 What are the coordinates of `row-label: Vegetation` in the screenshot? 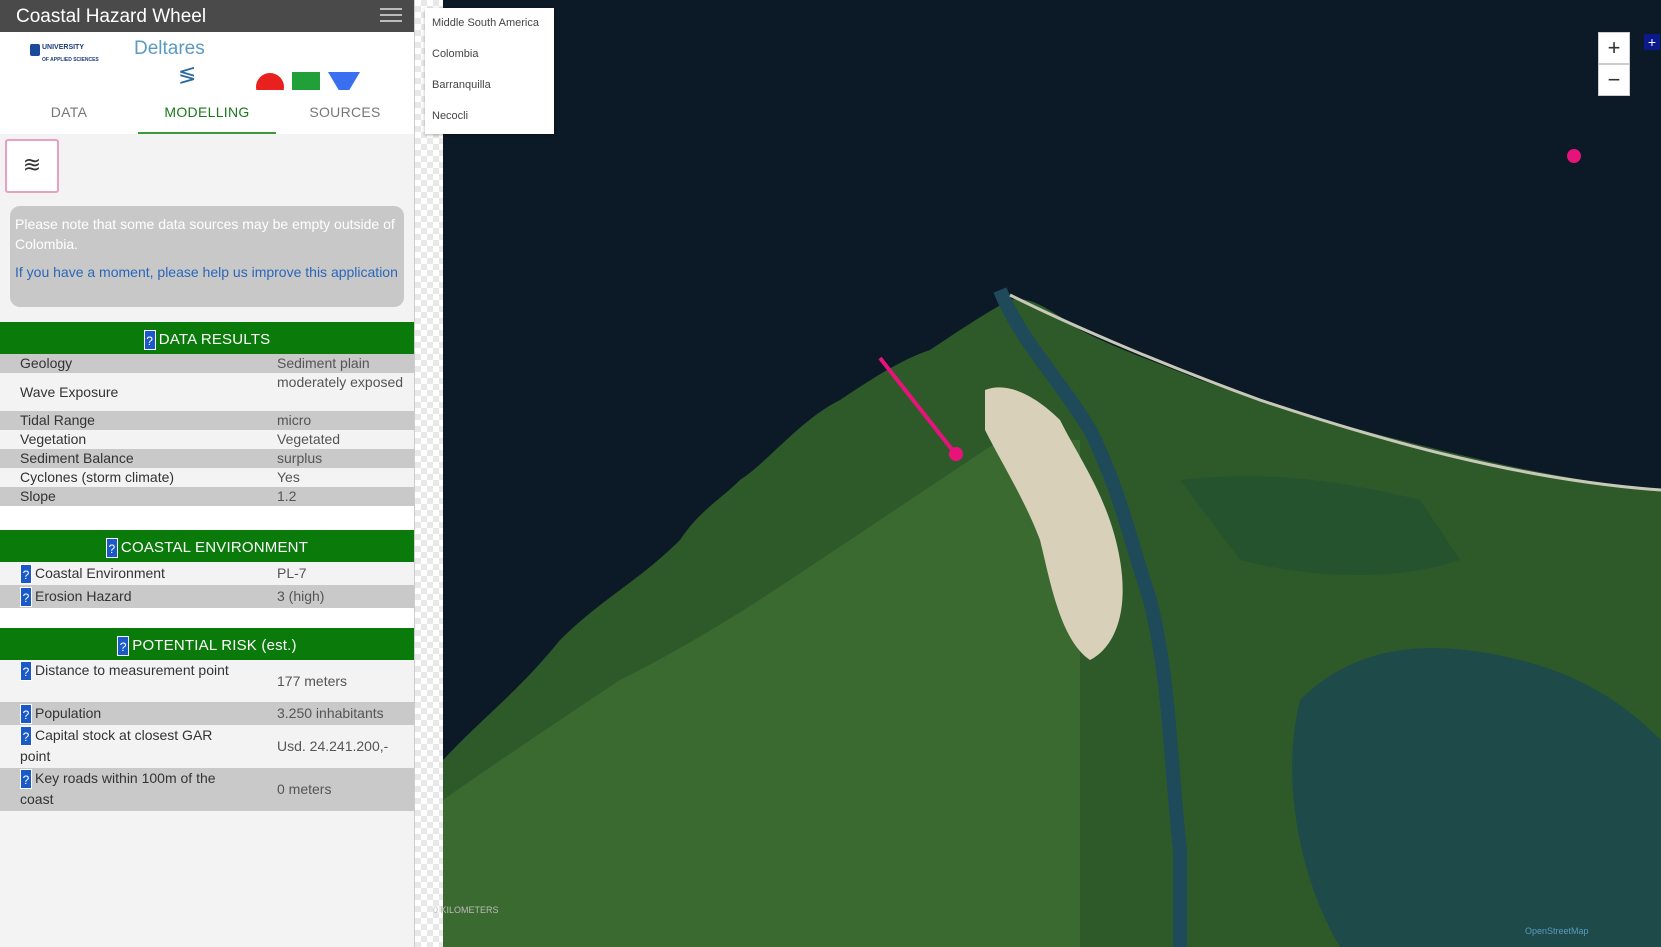 It's located at (53, 439).